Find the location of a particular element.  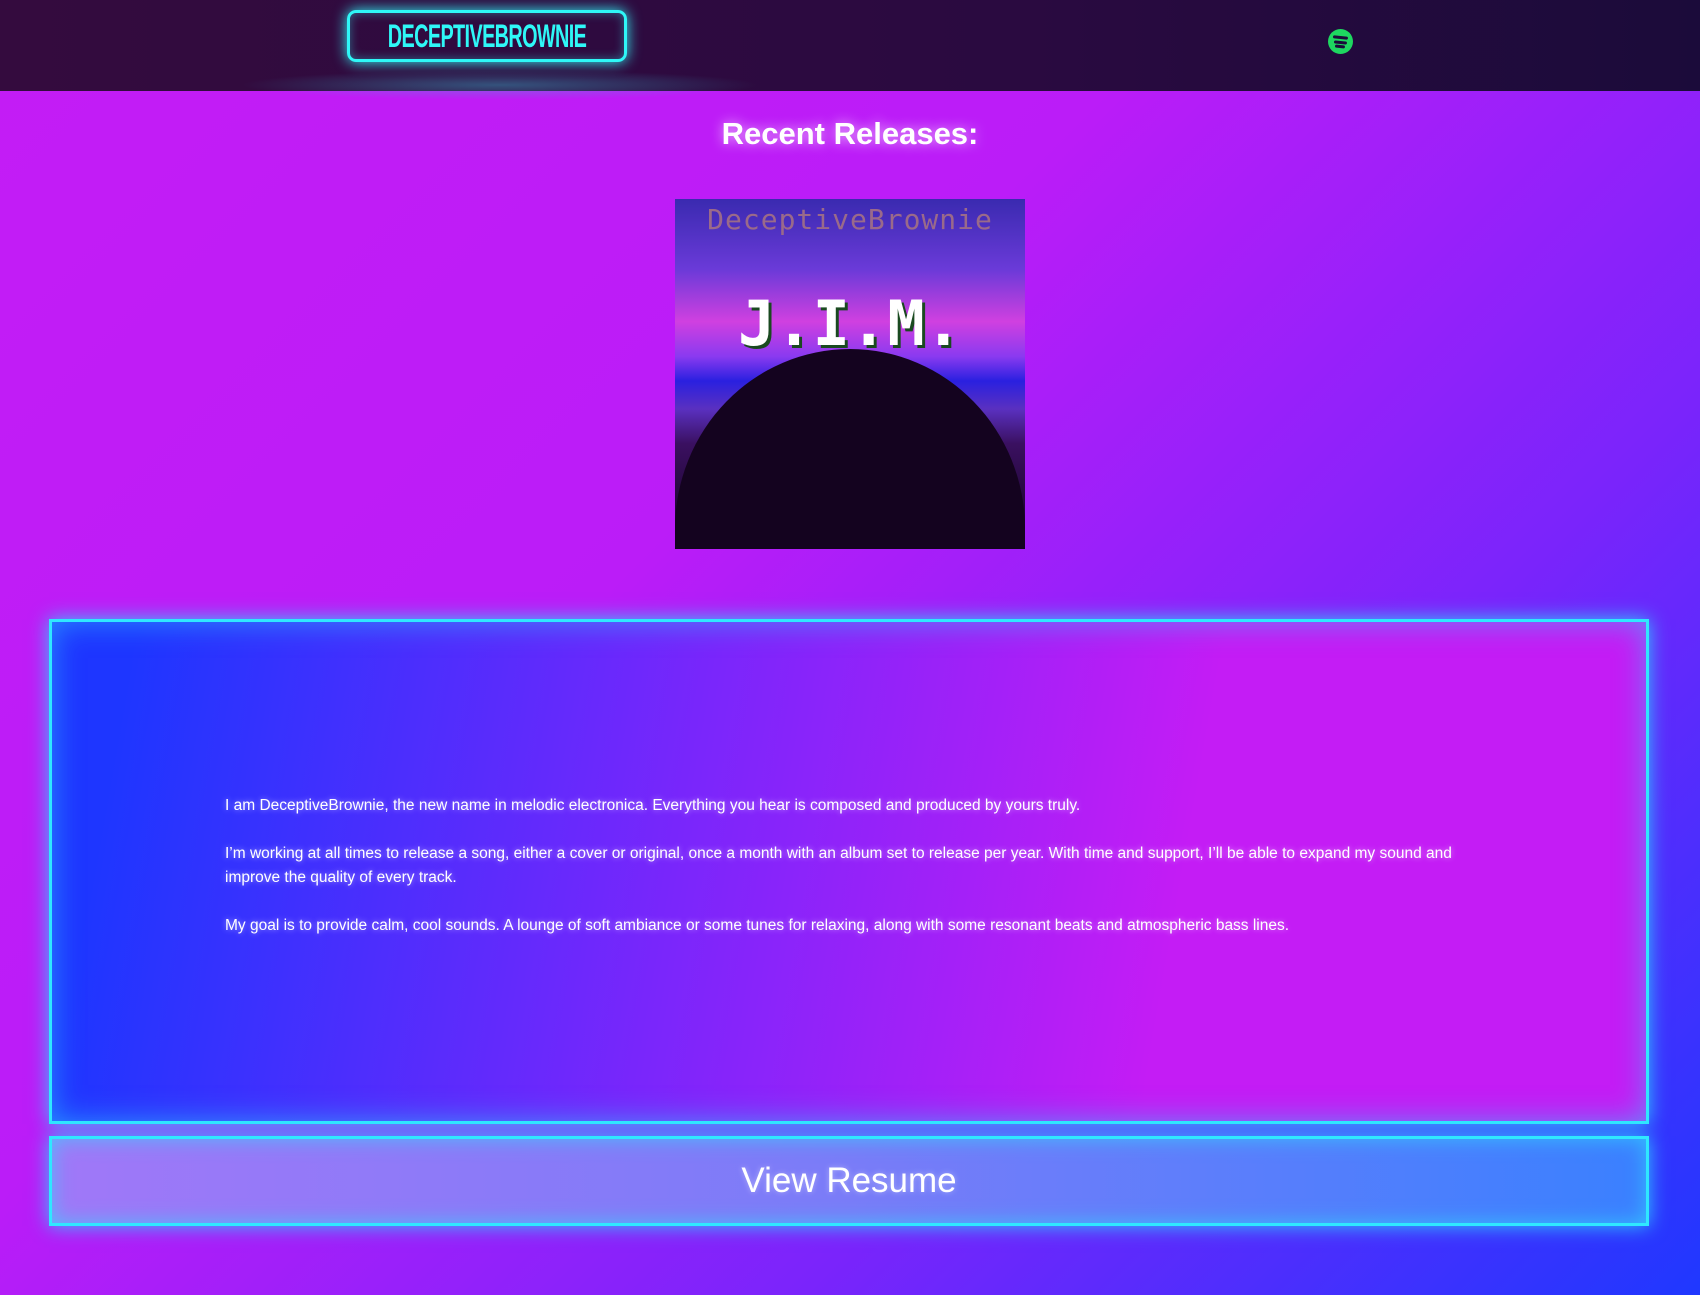

view-resume-button: View Resume is located at coordinates (849, 1181).